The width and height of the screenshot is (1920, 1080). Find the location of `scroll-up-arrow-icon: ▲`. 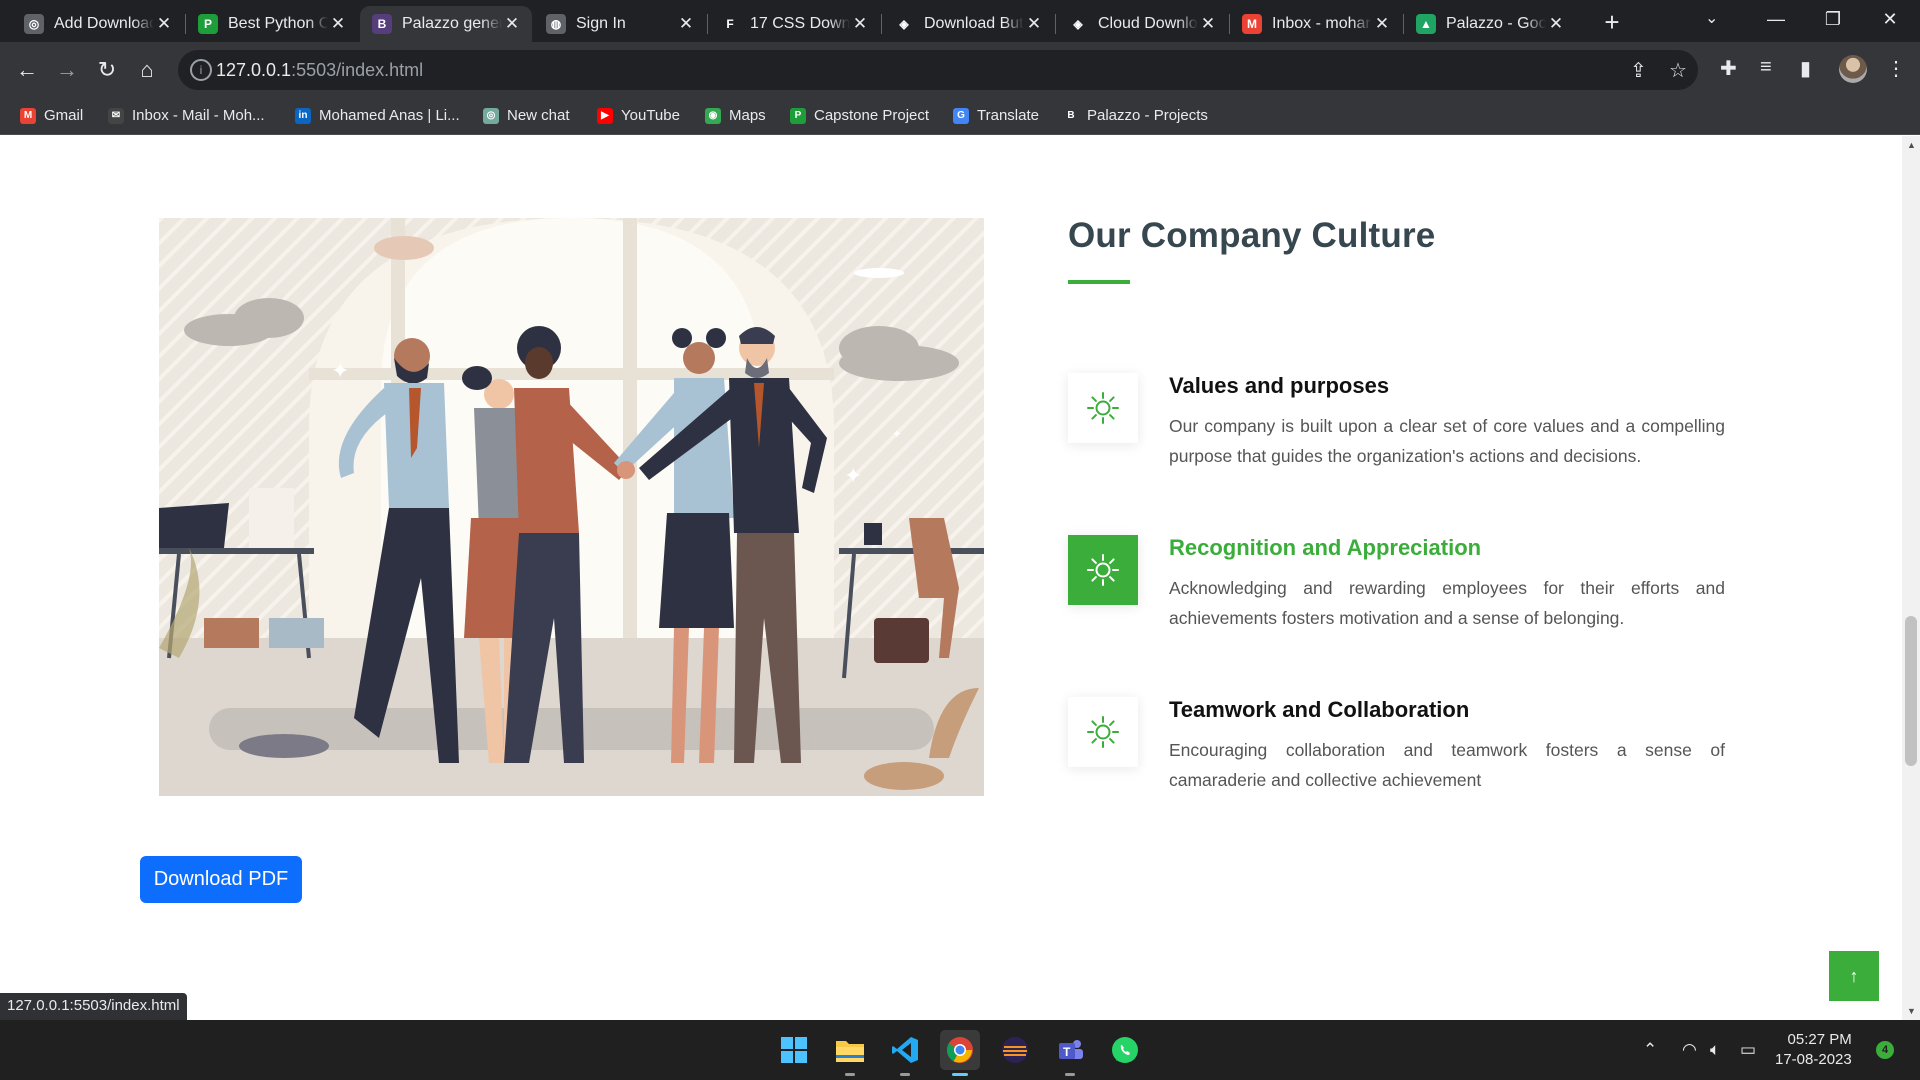

scroll-up-arrow-icon: ▲ is located at coordinates (1911, 145).